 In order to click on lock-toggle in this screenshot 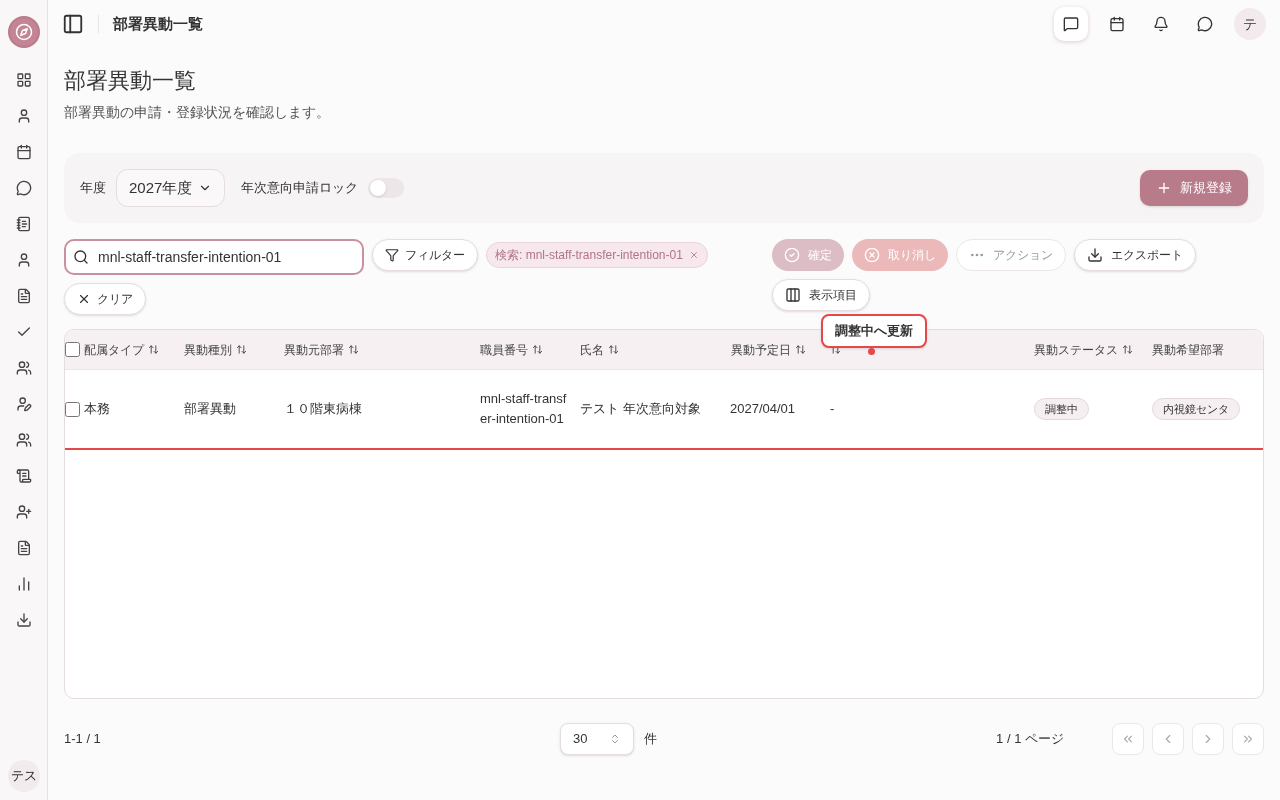, I will do `click(386, 188)`.